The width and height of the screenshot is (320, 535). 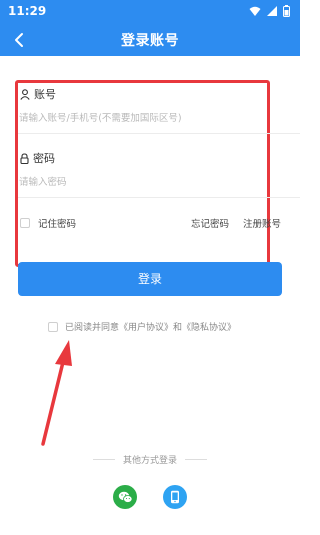 I want to click on password-divider, so click(x=159, y=197).